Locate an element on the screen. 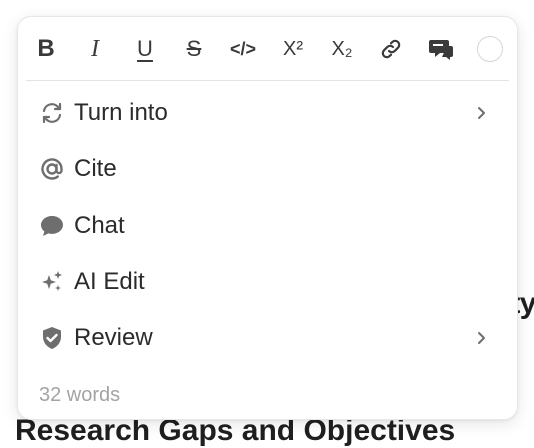 The height and width of the screenshot is (448, 534). bold-button: B is located at coordinates (46, 49).